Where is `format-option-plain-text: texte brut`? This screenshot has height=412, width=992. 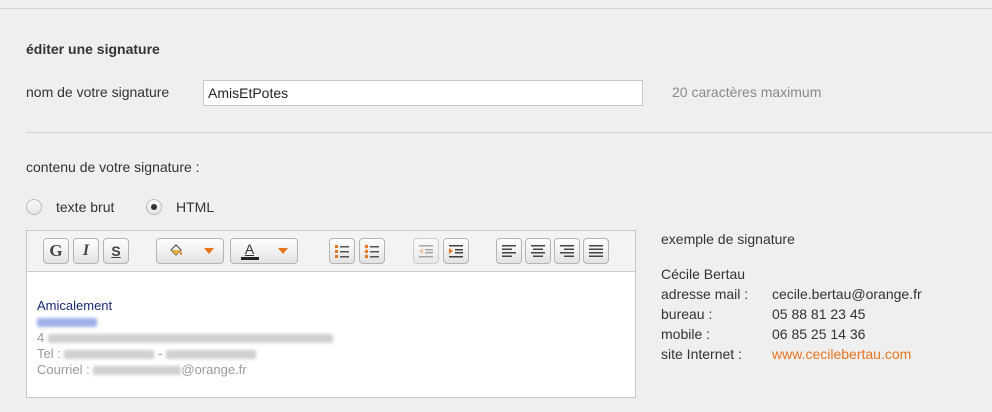 format-option-plain-text: texte brut is located at coordinates (70, 207).